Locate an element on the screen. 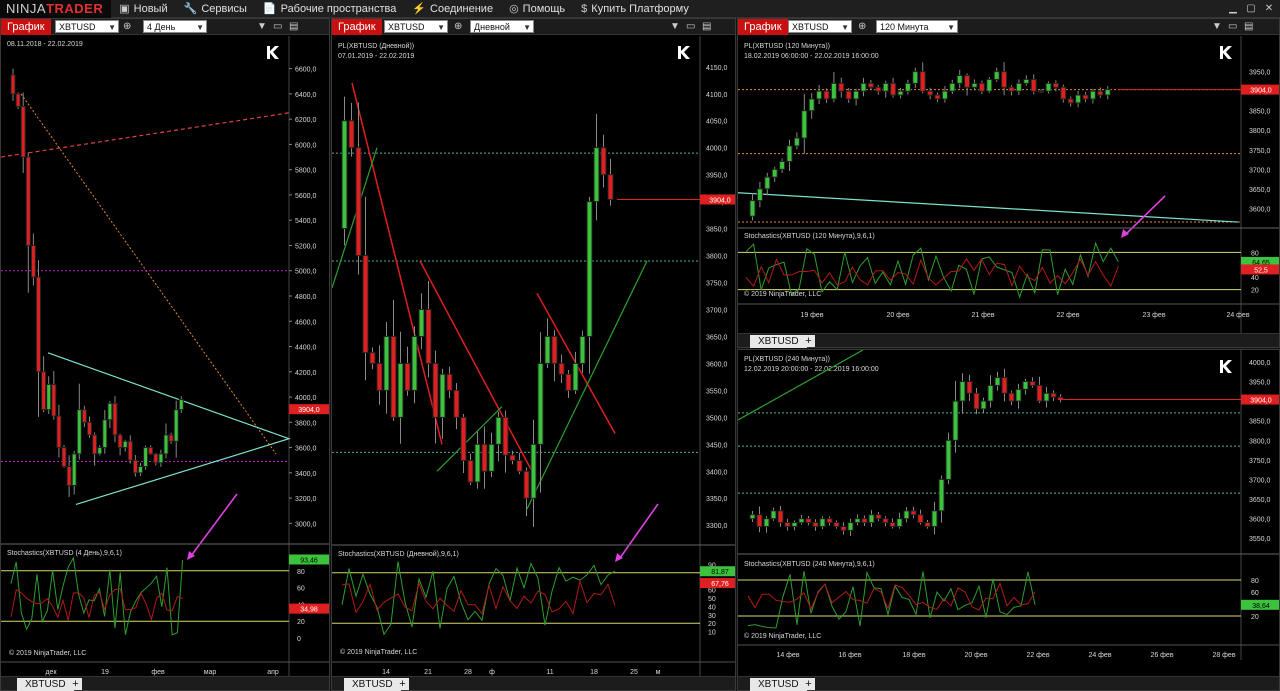 This screenshot has height=691, width=1280. menu-item-3: ⚡ Соединение is located at coordinates (452, 9).